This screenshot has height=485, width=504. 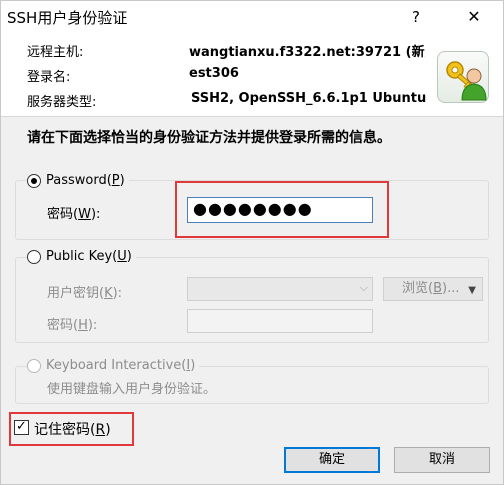 What do you see at coordinates (209, 138) in the screenshot?
I see `instruction-text: 请在下面选择恰当的身份验证方法并提供登录所需的信息。` at bounding box center [209, 138].